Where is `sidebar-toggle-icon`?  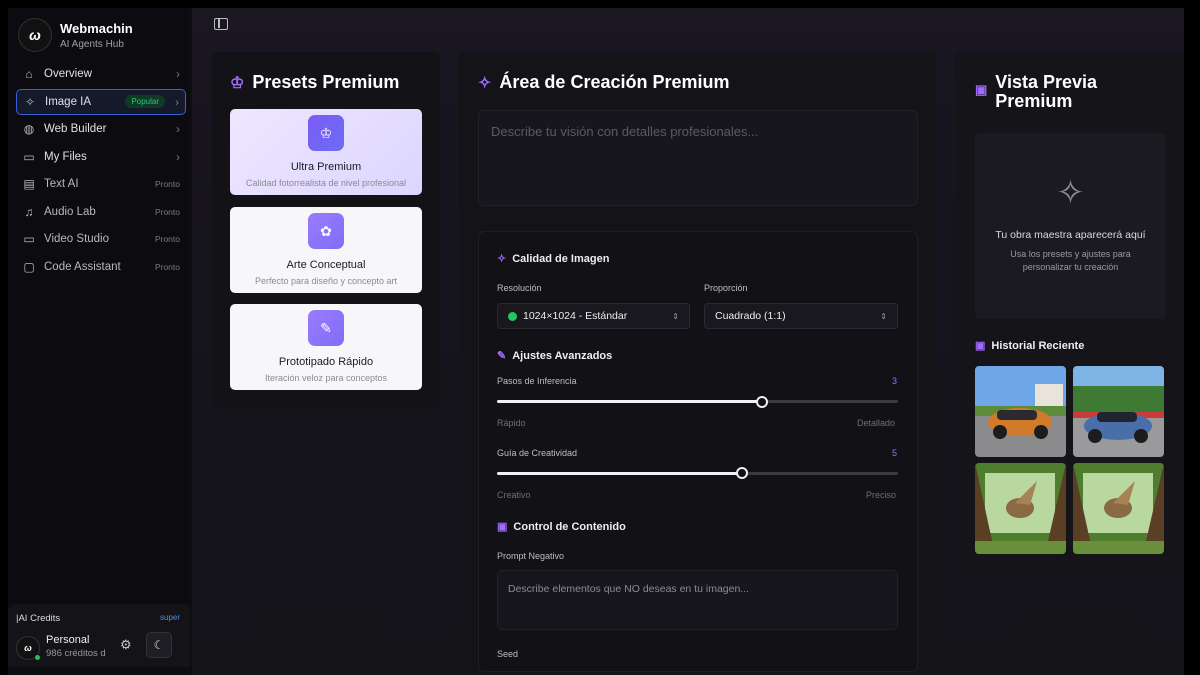 sidebar-toggle-icon is located at coordinates (221, 24).